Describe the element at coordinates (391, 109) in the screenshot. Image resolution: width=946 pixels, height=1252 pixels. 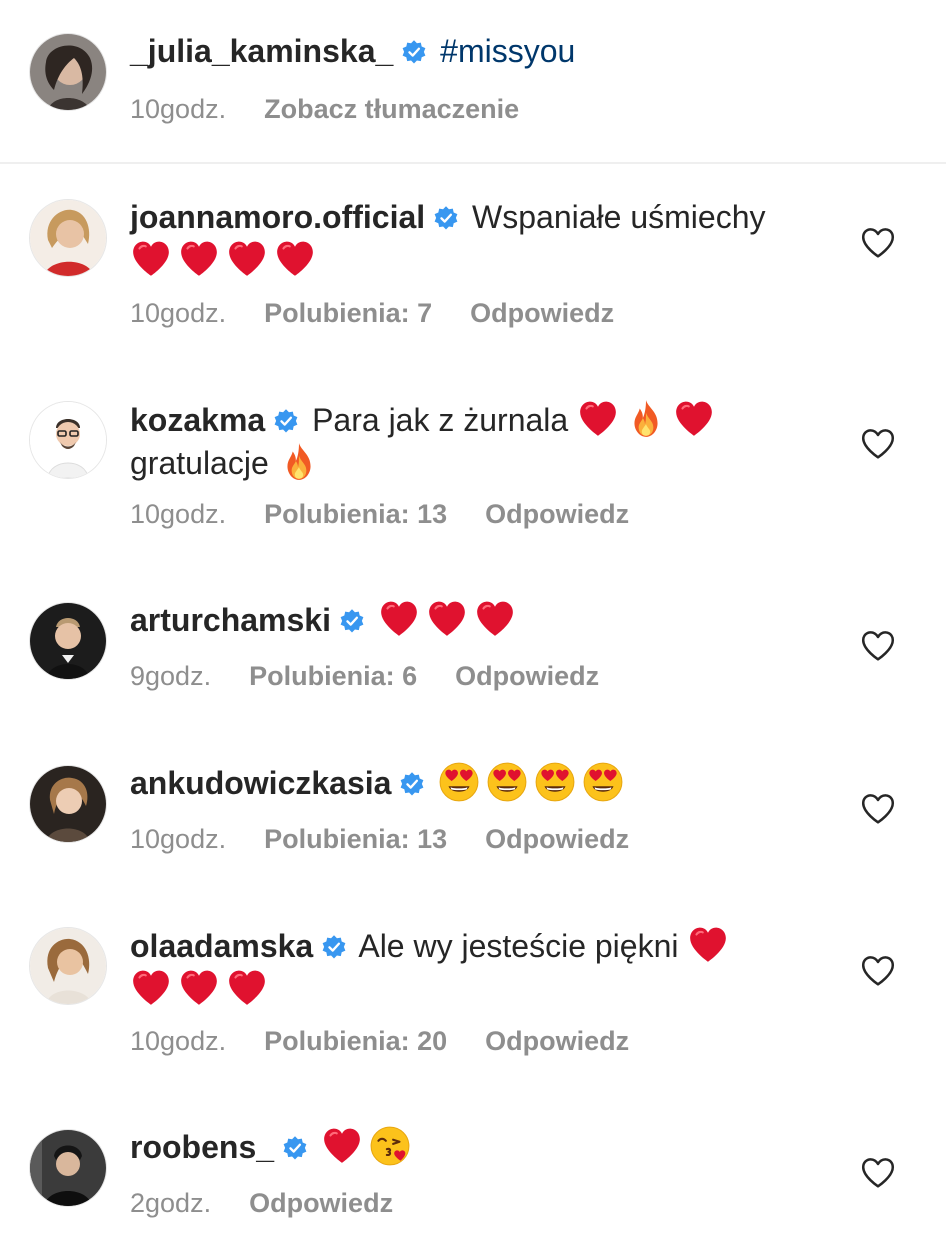
I see `see-translation-button: Zobacz tłumaczenie` at that location.